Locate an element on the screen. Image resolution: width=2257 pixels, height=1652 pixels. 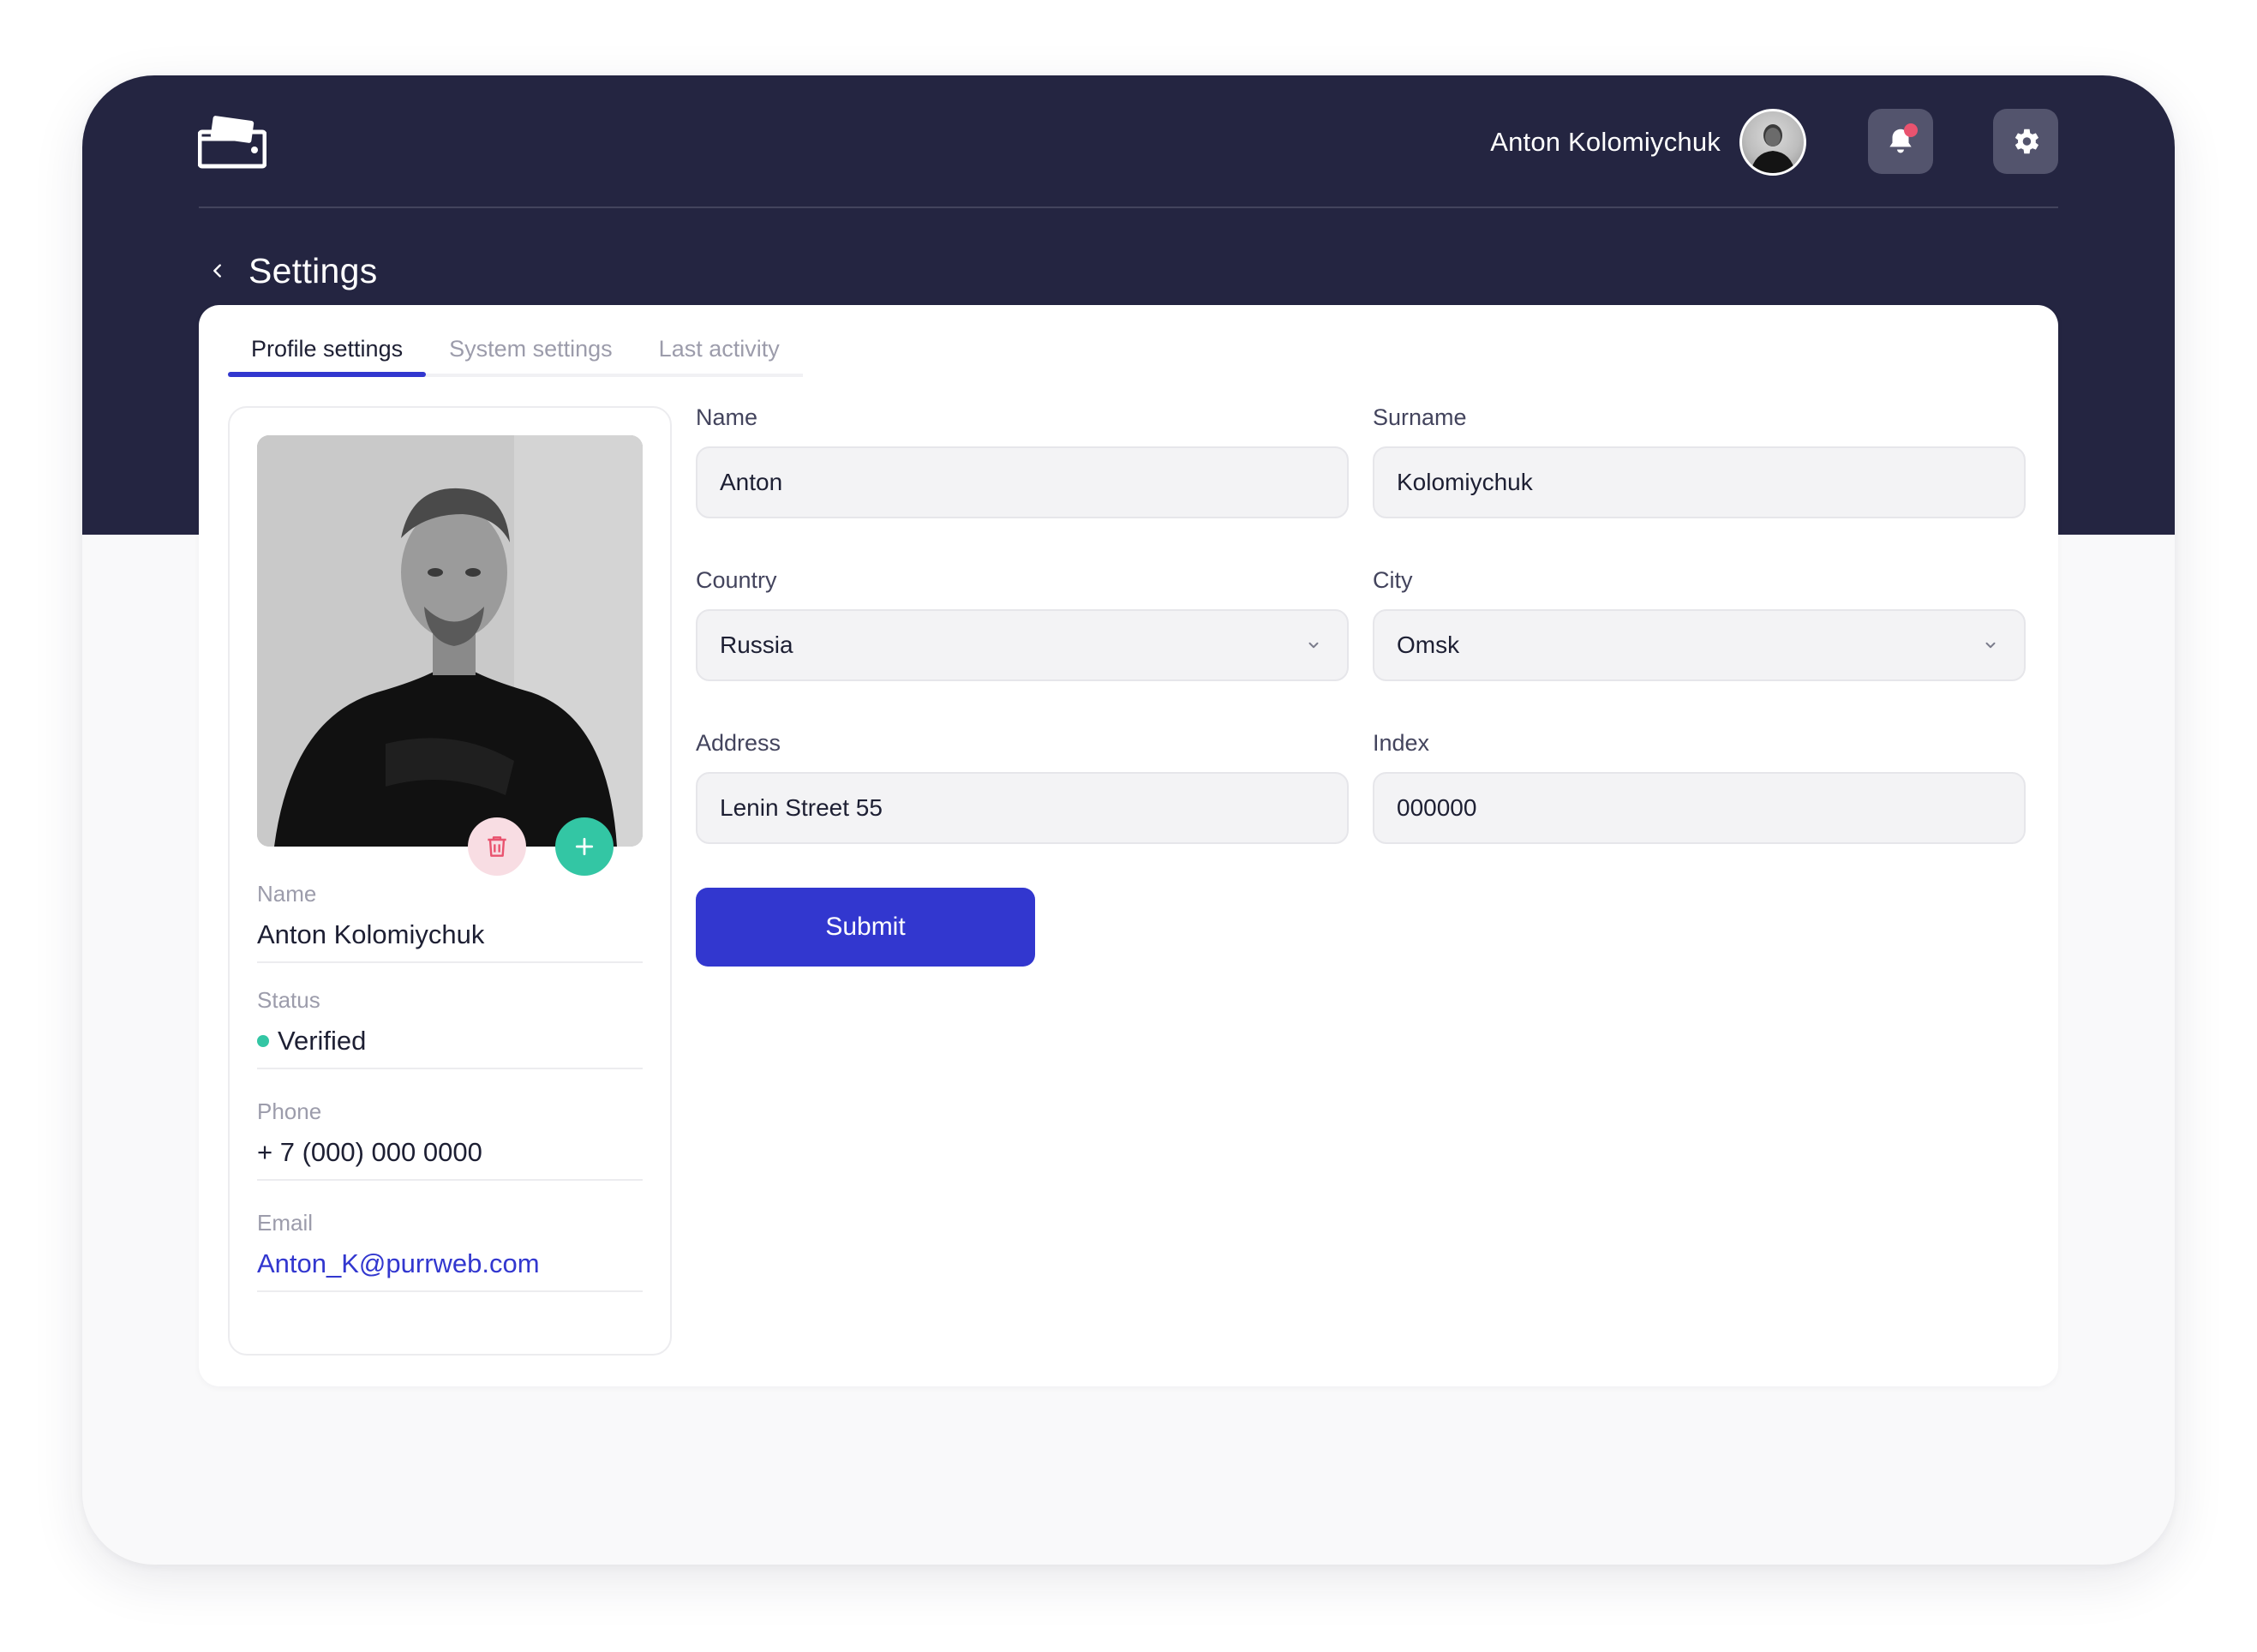
profile-name-field: Name Anton Kolomiychuk is located at coordinates (450, 922).